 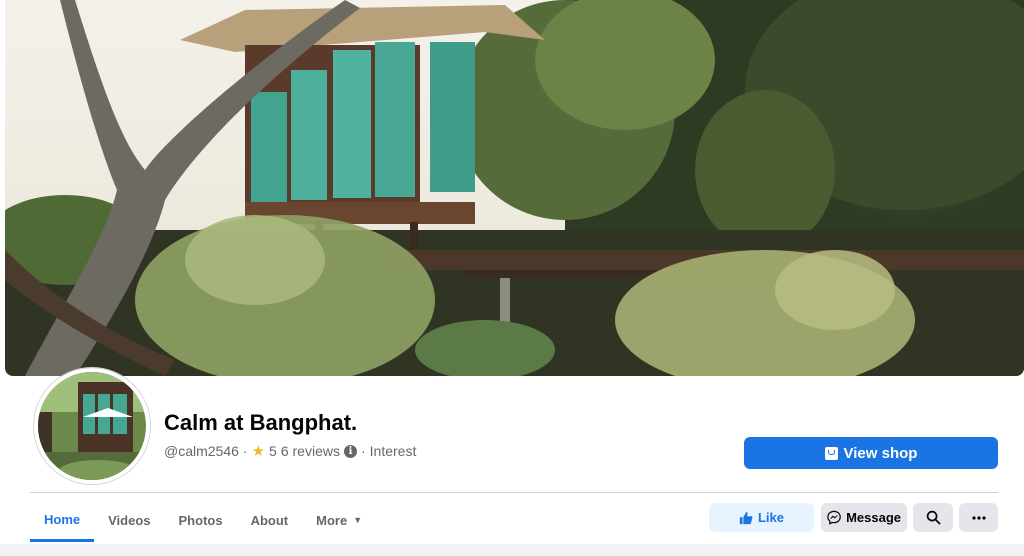 What do you see at coordinates (834, 517) in the screenshot?
I see `messenger-icon` at bounding box center [834, 517].